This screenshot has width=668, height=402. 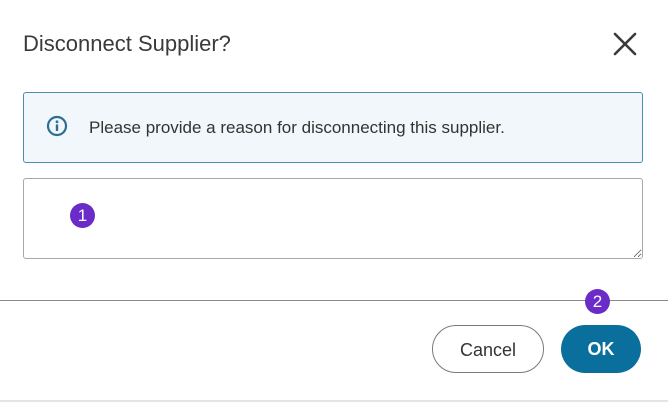 I want to click on info-icon, so click(x=57, y=126).